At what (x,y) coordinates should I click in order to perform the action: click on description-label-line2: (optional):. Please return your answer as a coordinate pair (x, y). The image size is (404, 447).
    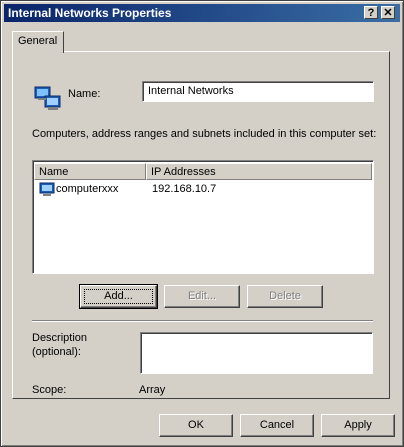
    Looking at the image, I should click on (56, 352).